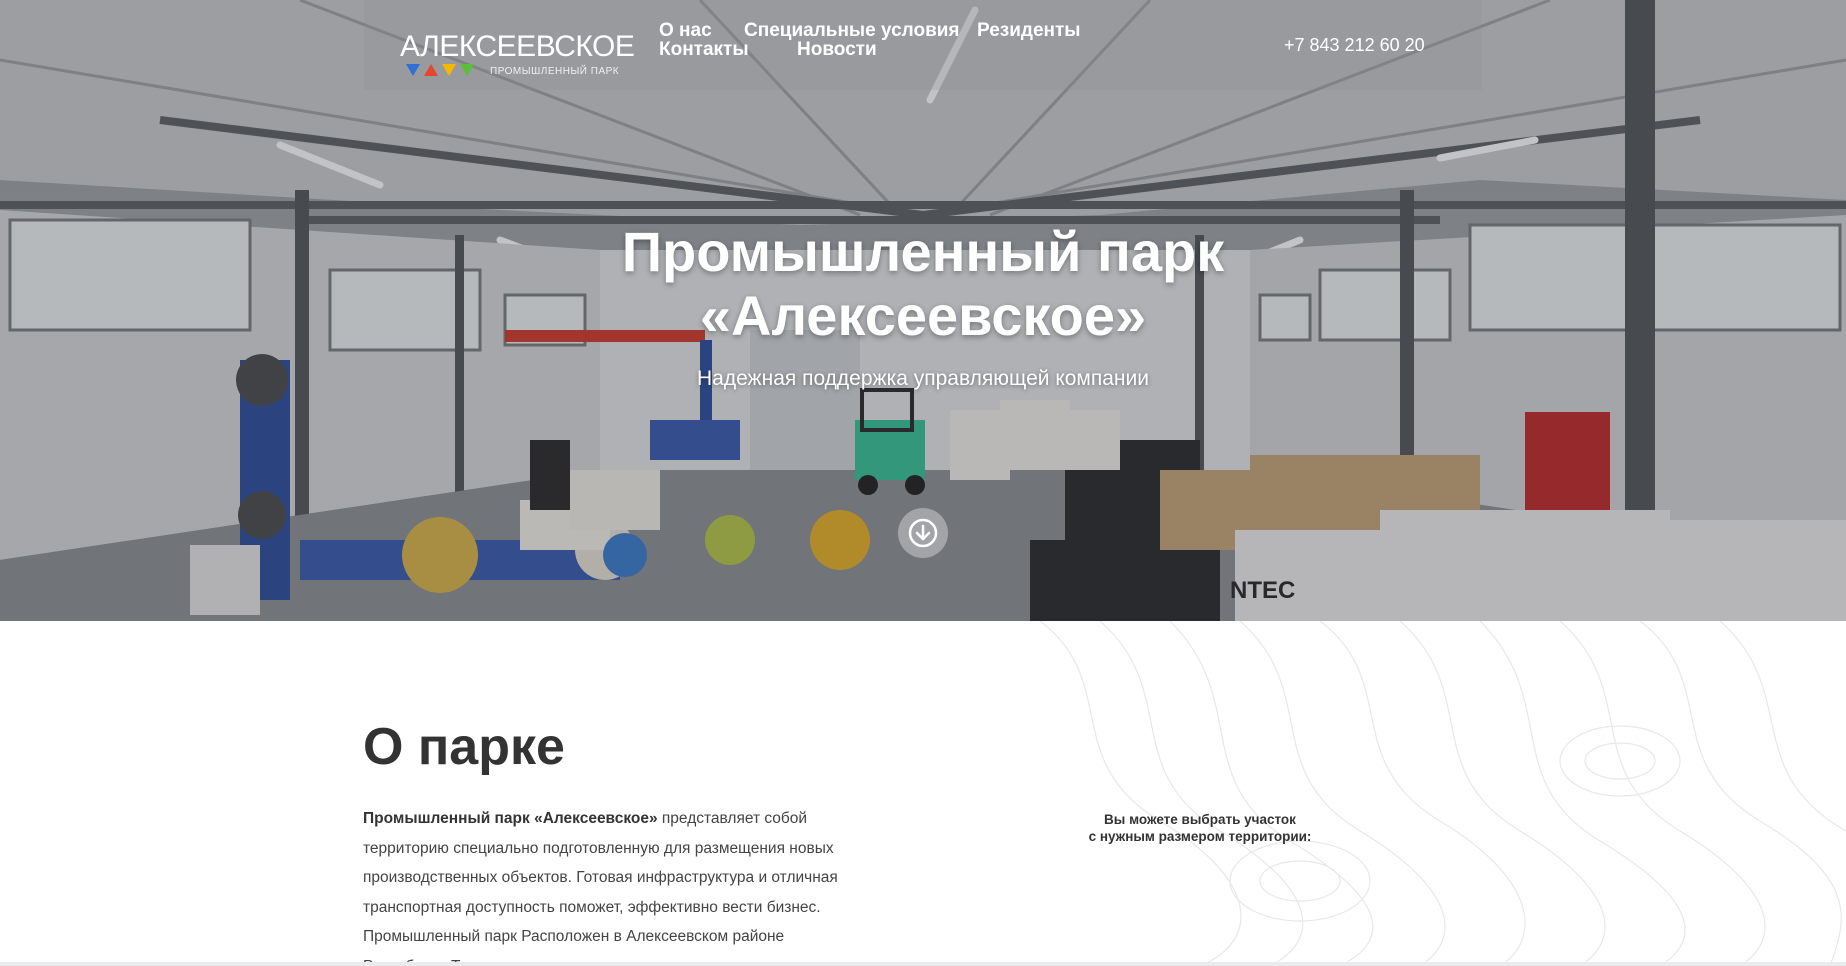  I want to click on bottom-border, so click(923, 964).